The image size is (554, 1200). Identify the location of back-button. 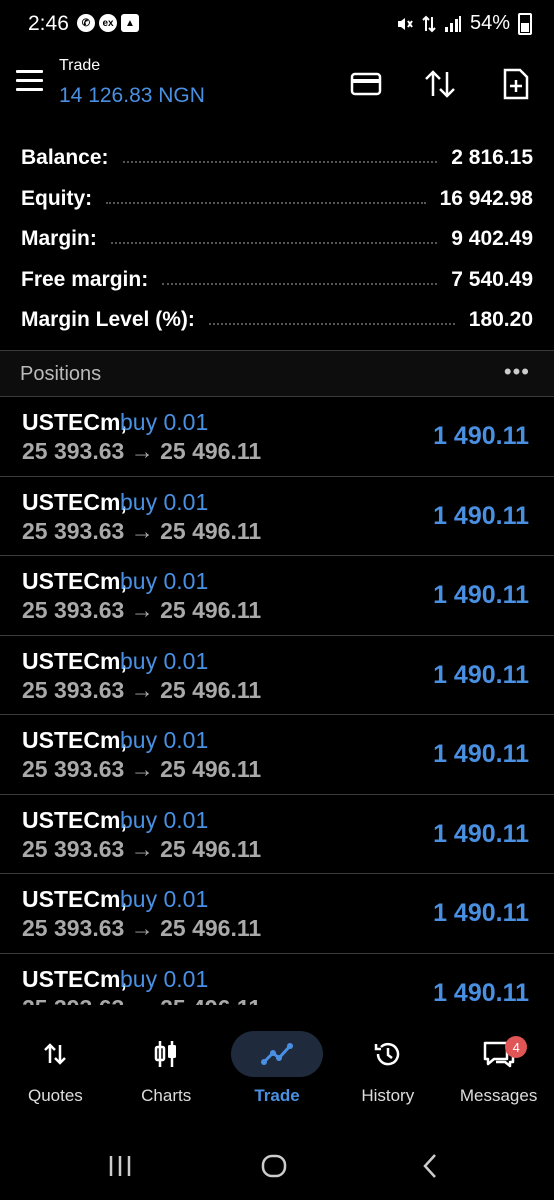
(430, 1166).